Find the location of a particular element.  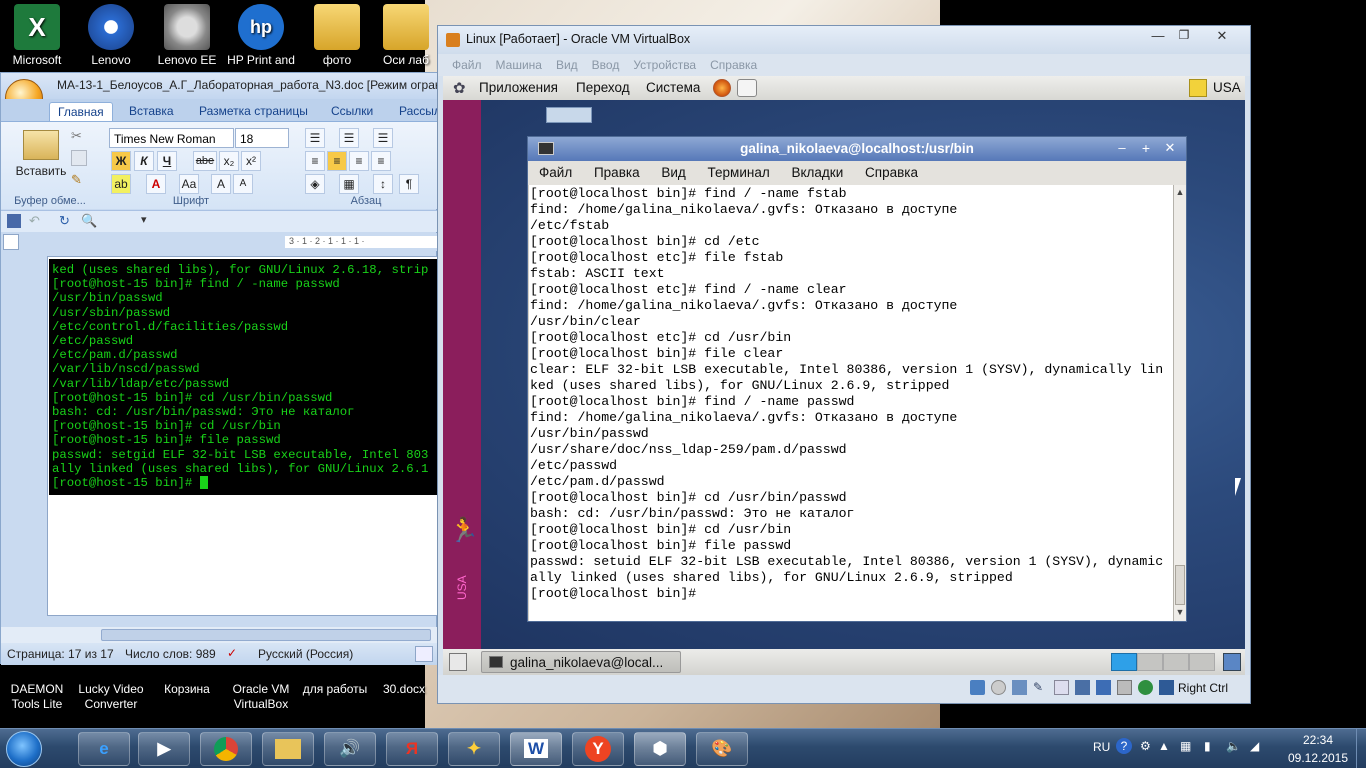

justify-button: ≡ is located at coordinates (381, 161).